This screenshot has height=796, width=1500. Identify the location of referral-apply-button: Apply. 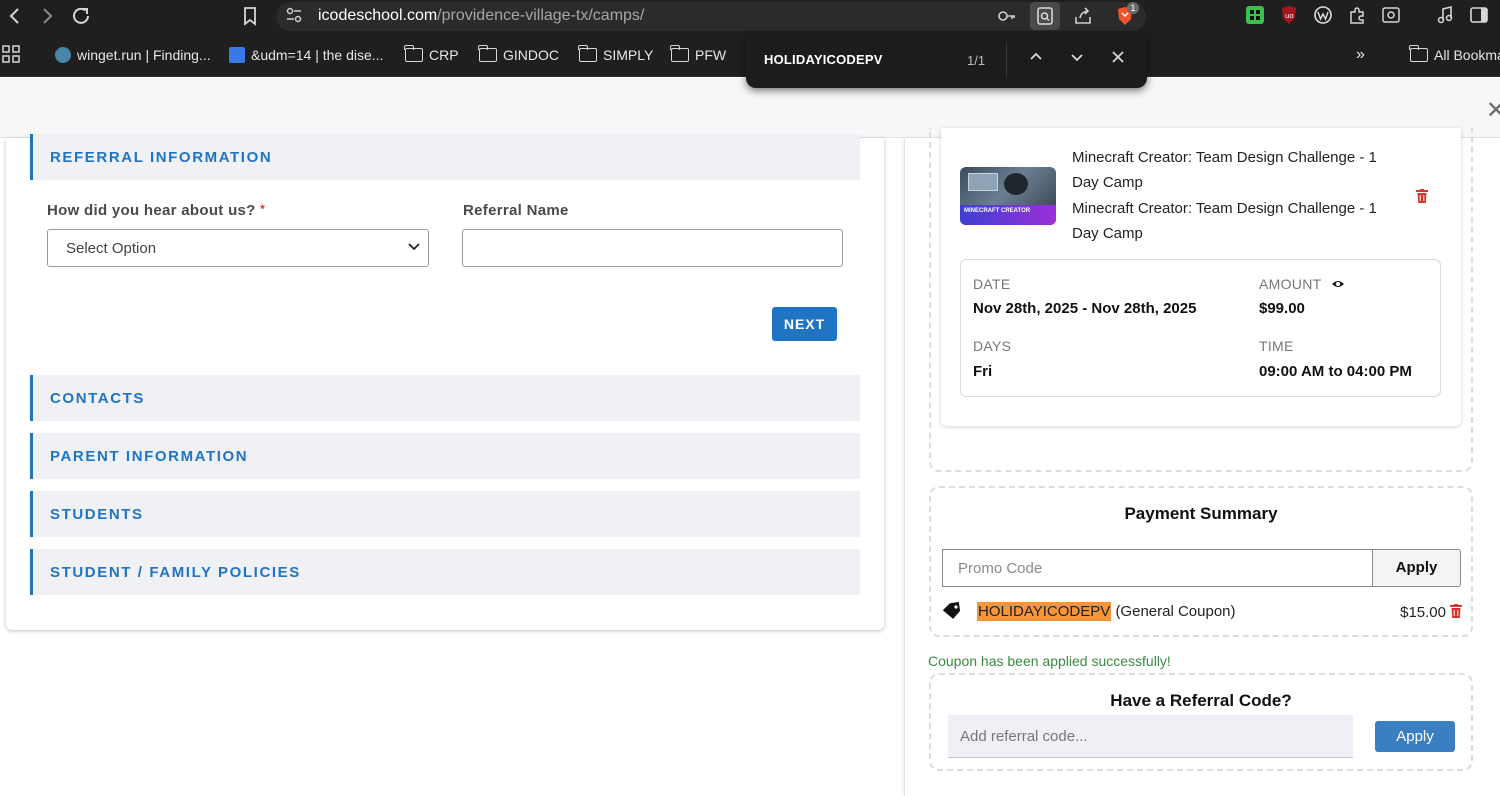
(1415, 736).